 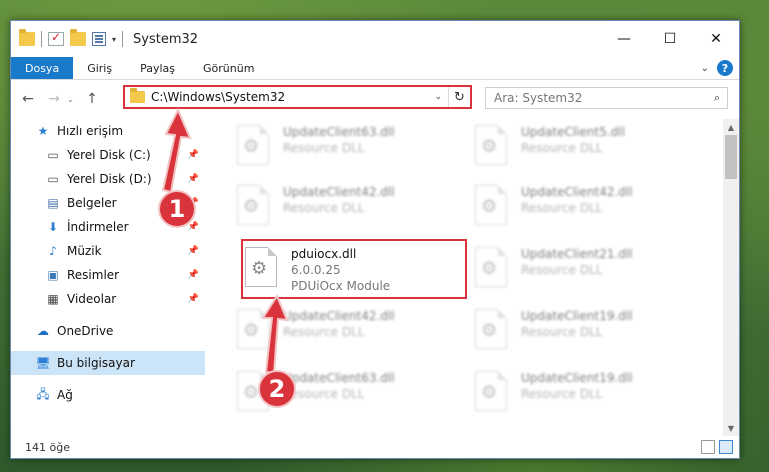 What do you see at coordinates (577, 378) in the screenshot?
I see `file-name: UpdateClient19.dll` at bounding box center [577, 378].